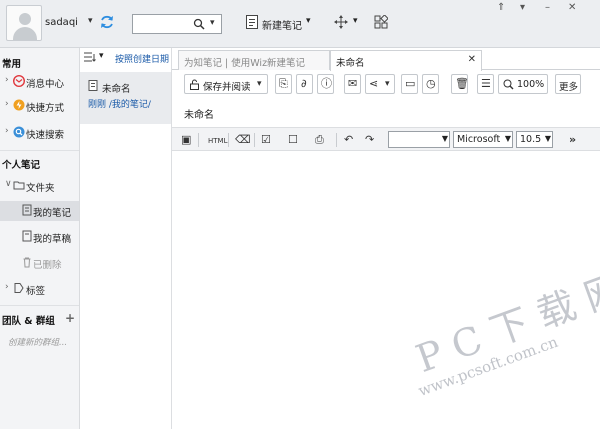 This screenshot has width=600, height=429. I want to click on message-center-icon, so click(19, 81).